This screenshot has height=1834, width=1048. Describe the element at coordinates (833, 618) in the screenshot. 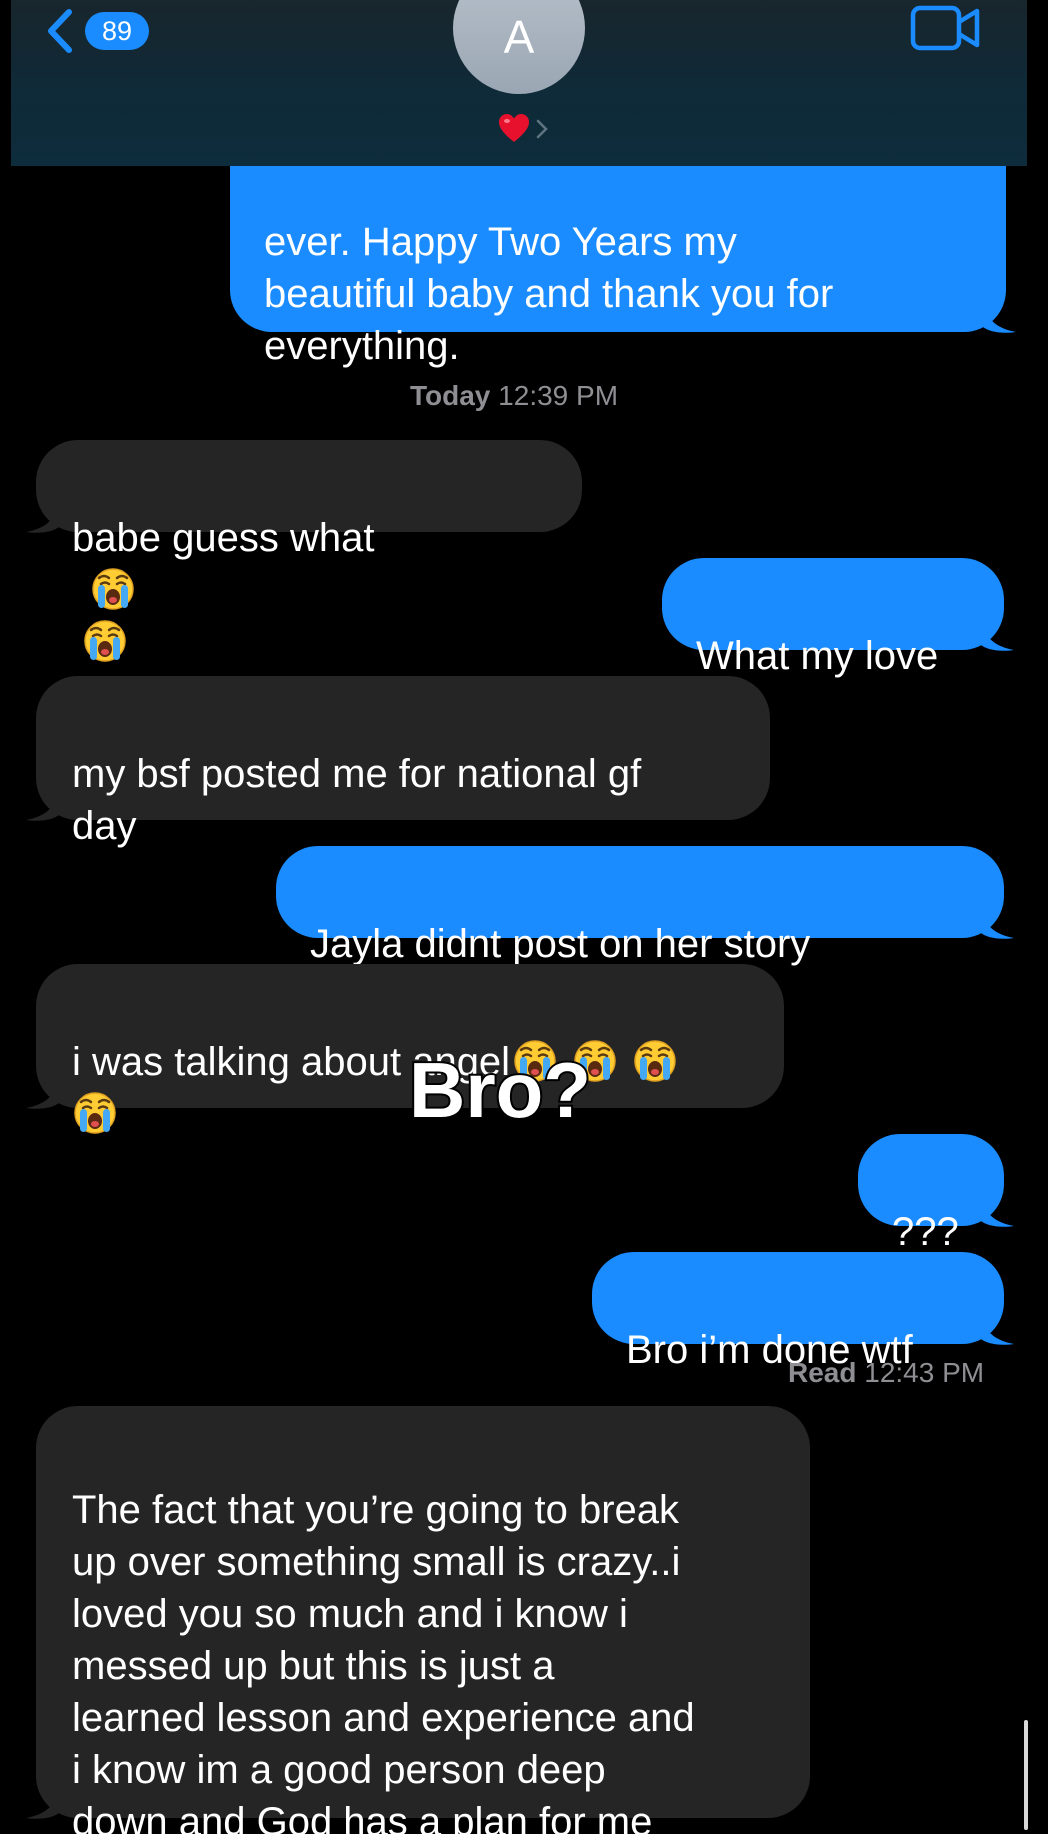

I see `message-bubble-outgoing: What my love` at that location.